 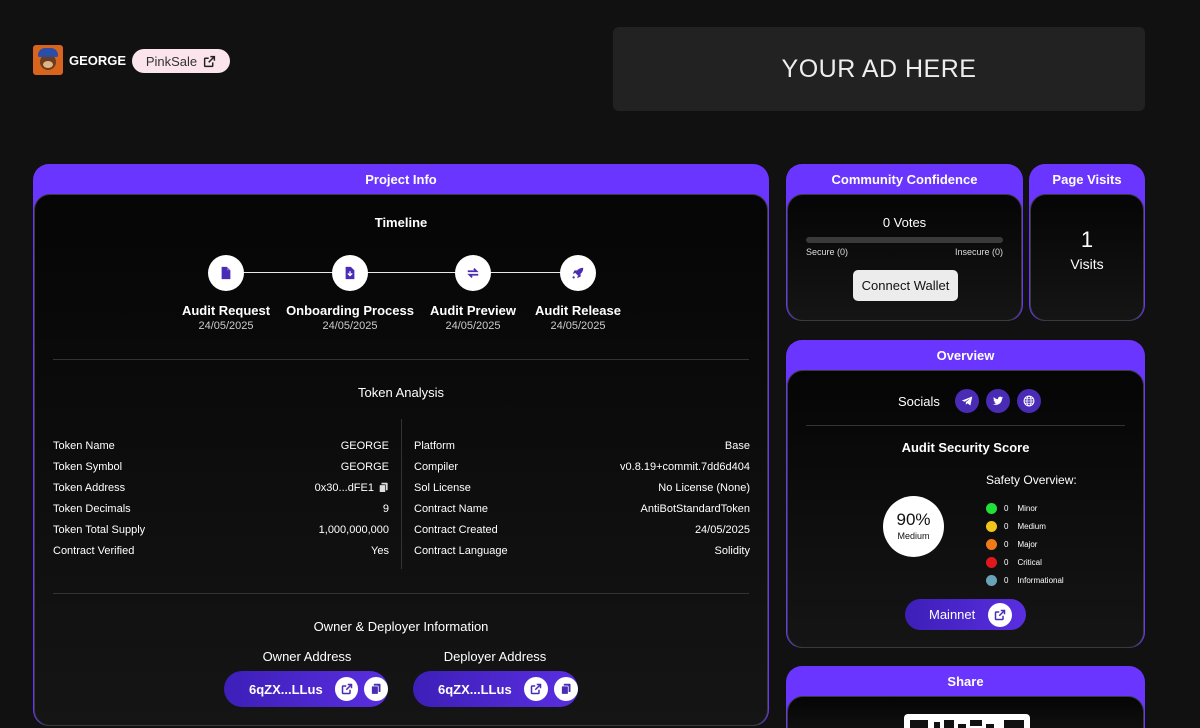 I want to click on kv-key: Contract Language, so click(x=461, y=550).